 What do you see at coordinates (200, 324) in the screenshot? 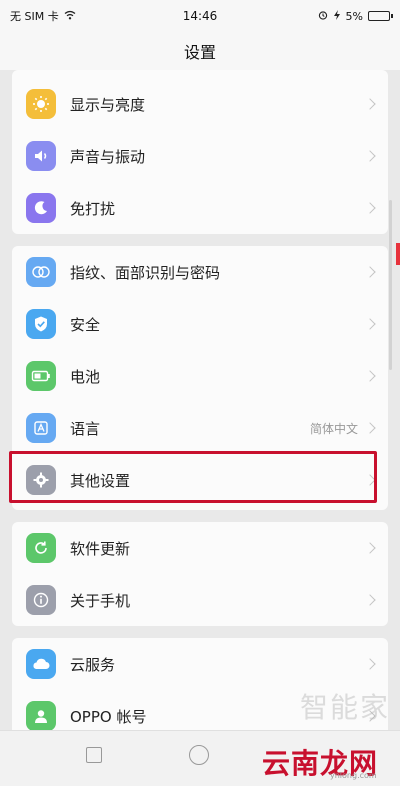
I see `settings-item-security: 安全` at bounding box center [200, 324].